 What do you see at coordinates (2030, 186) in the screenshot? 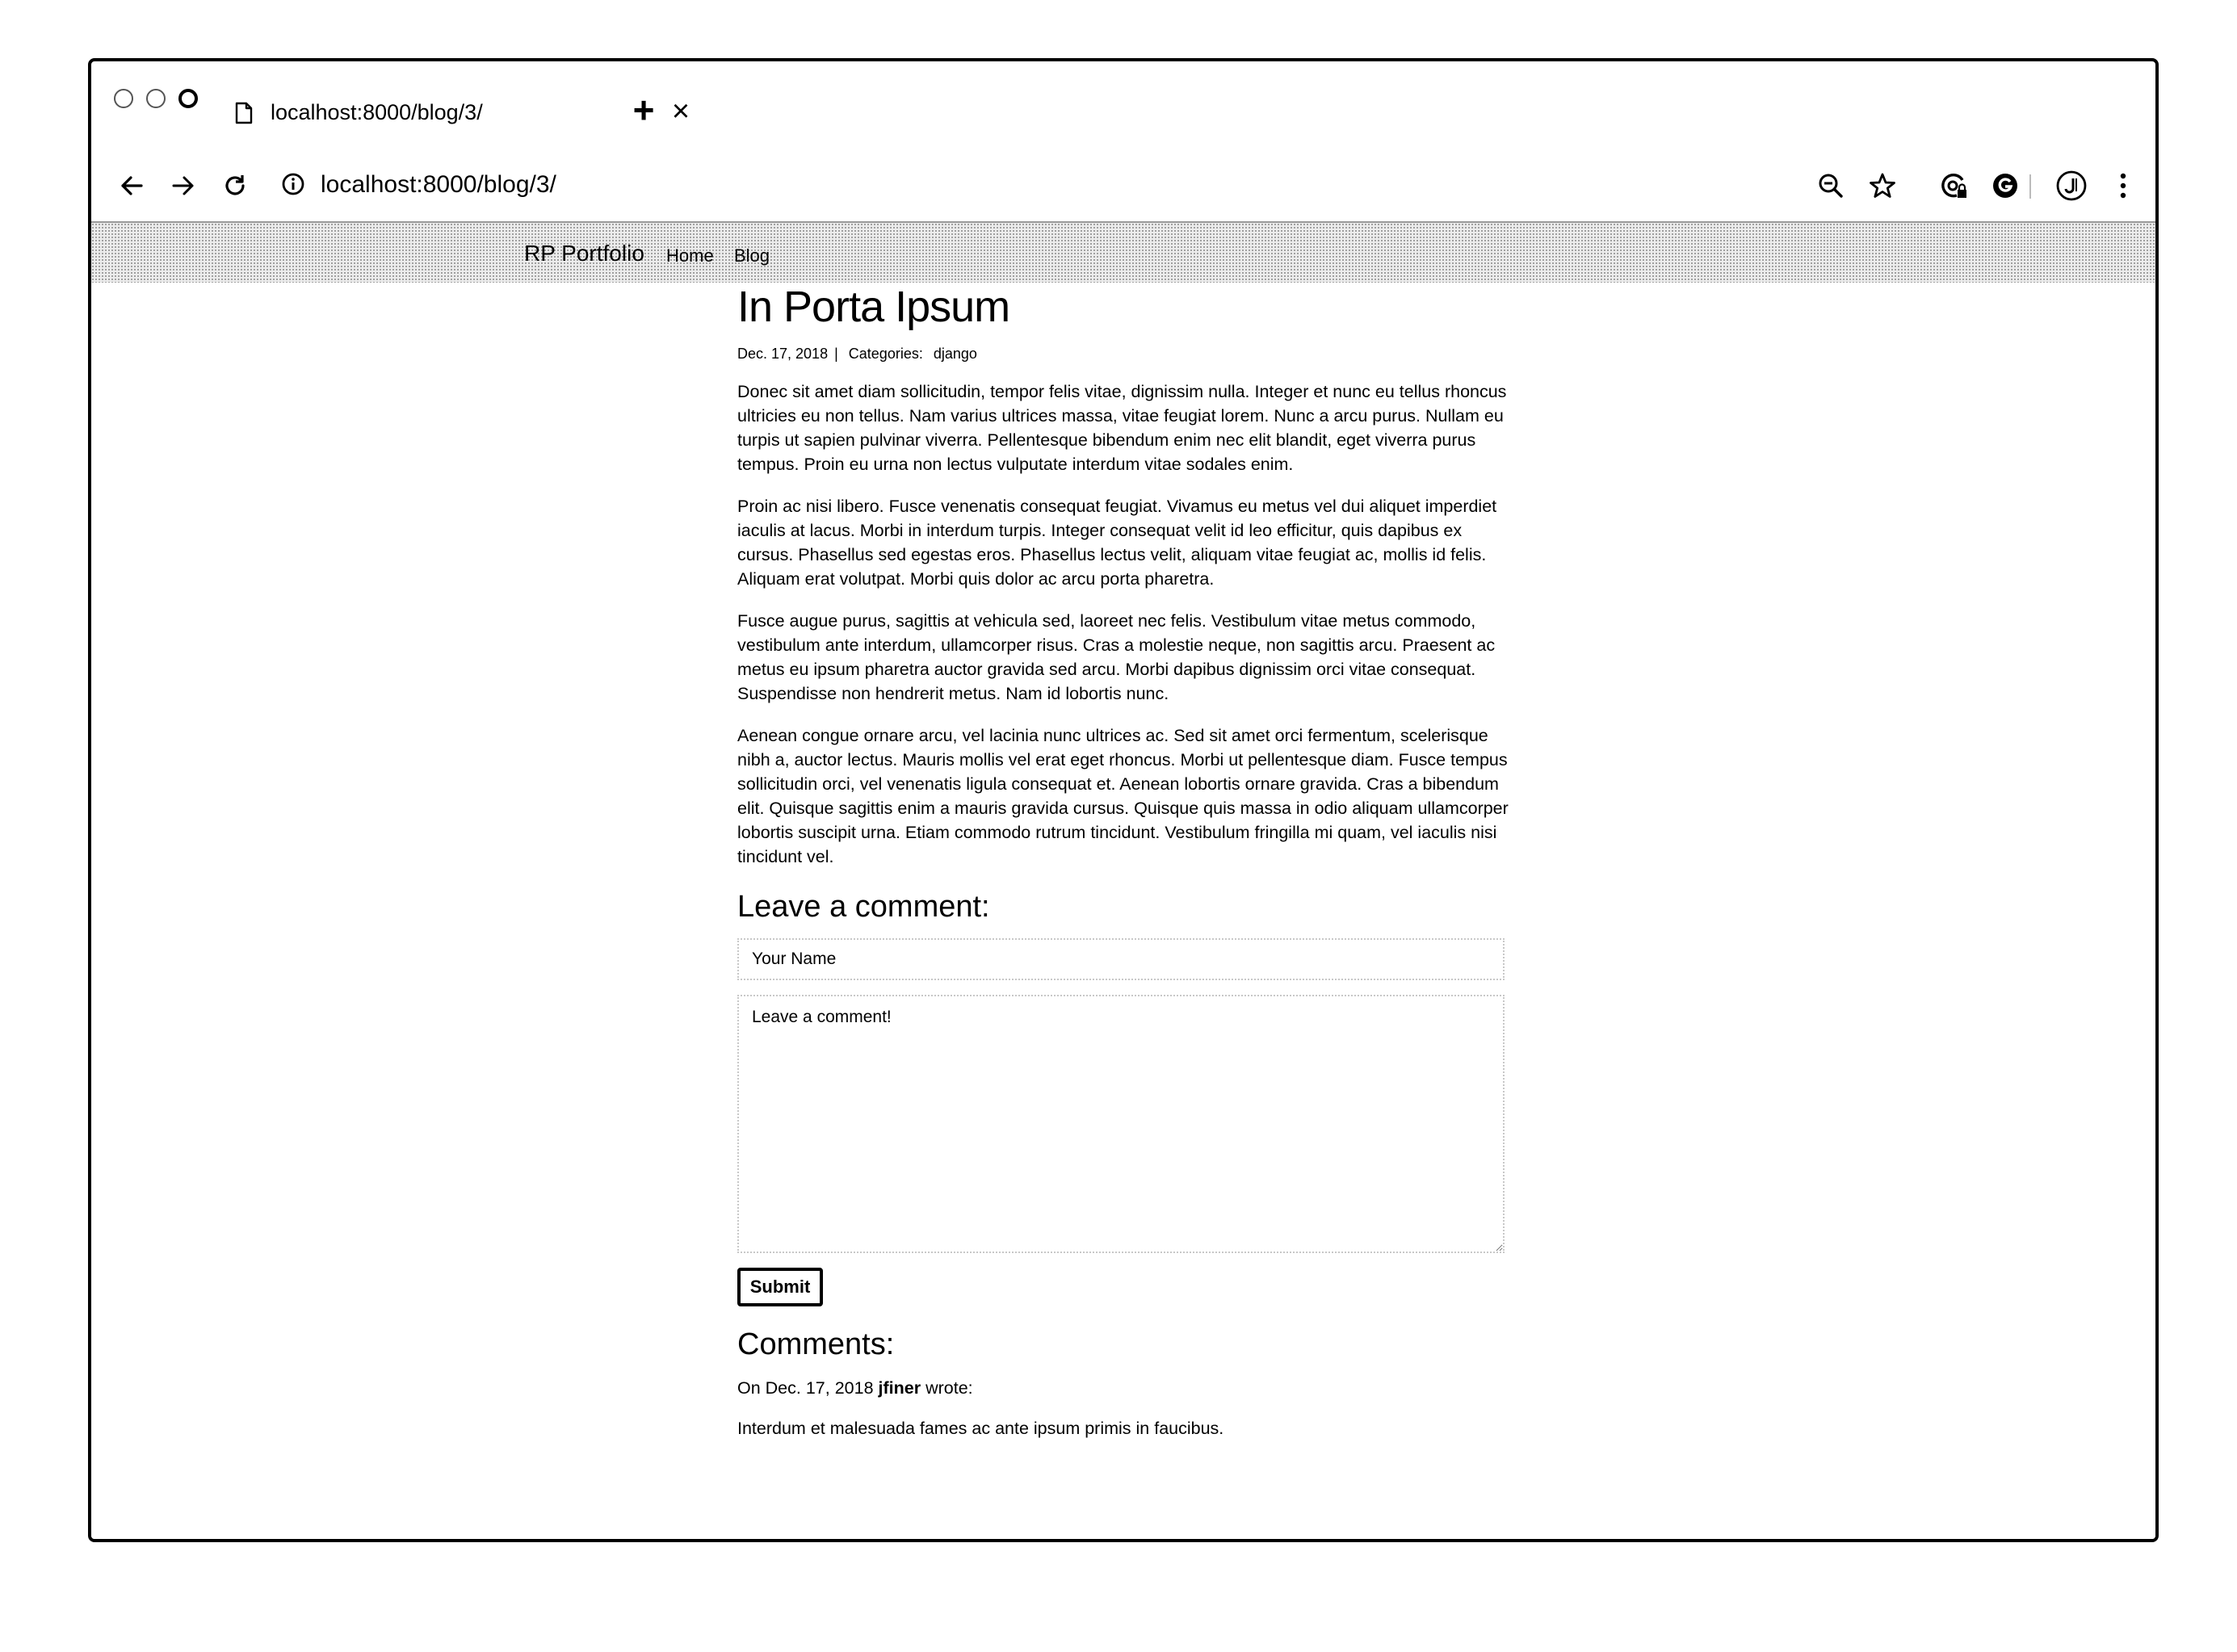
I see `toolbar-separator` at bounding box center [2030, 186].